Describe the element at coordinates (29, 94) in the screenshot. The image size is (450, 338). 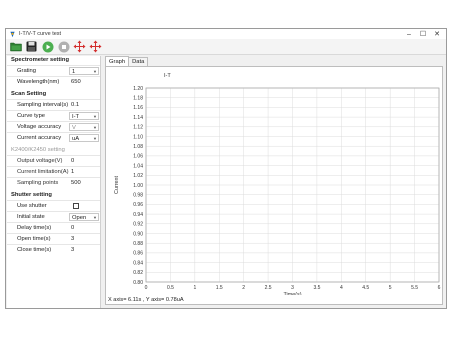
I see `scan-section-title: Scan Setting` at that location.